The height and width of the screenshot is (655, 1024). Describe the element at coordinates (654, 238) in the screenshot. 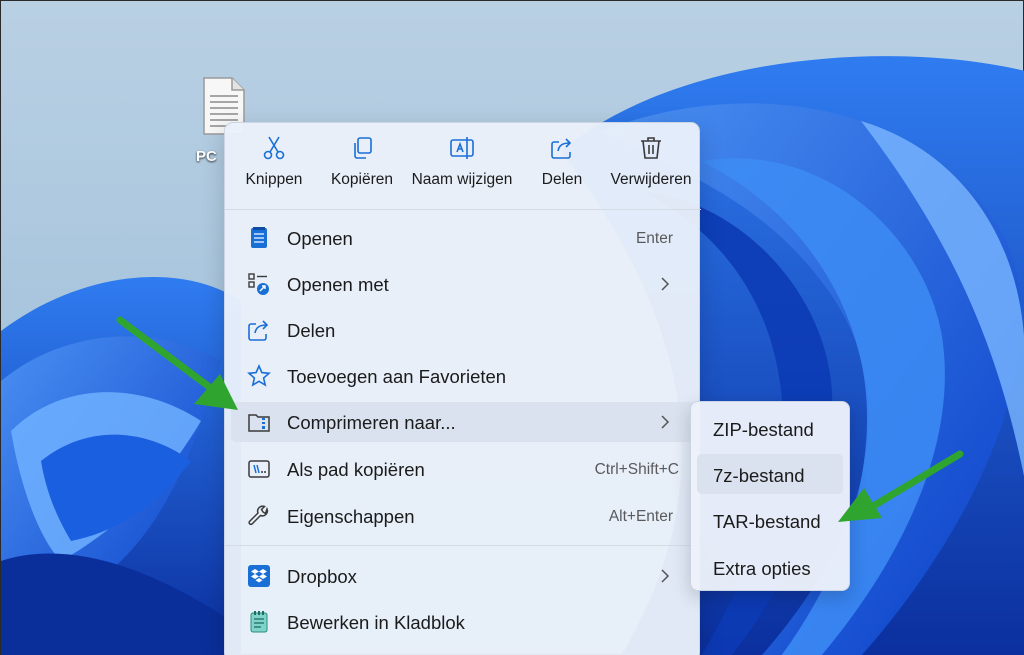

I see `menu-item-shortcut: Enter` at that location.